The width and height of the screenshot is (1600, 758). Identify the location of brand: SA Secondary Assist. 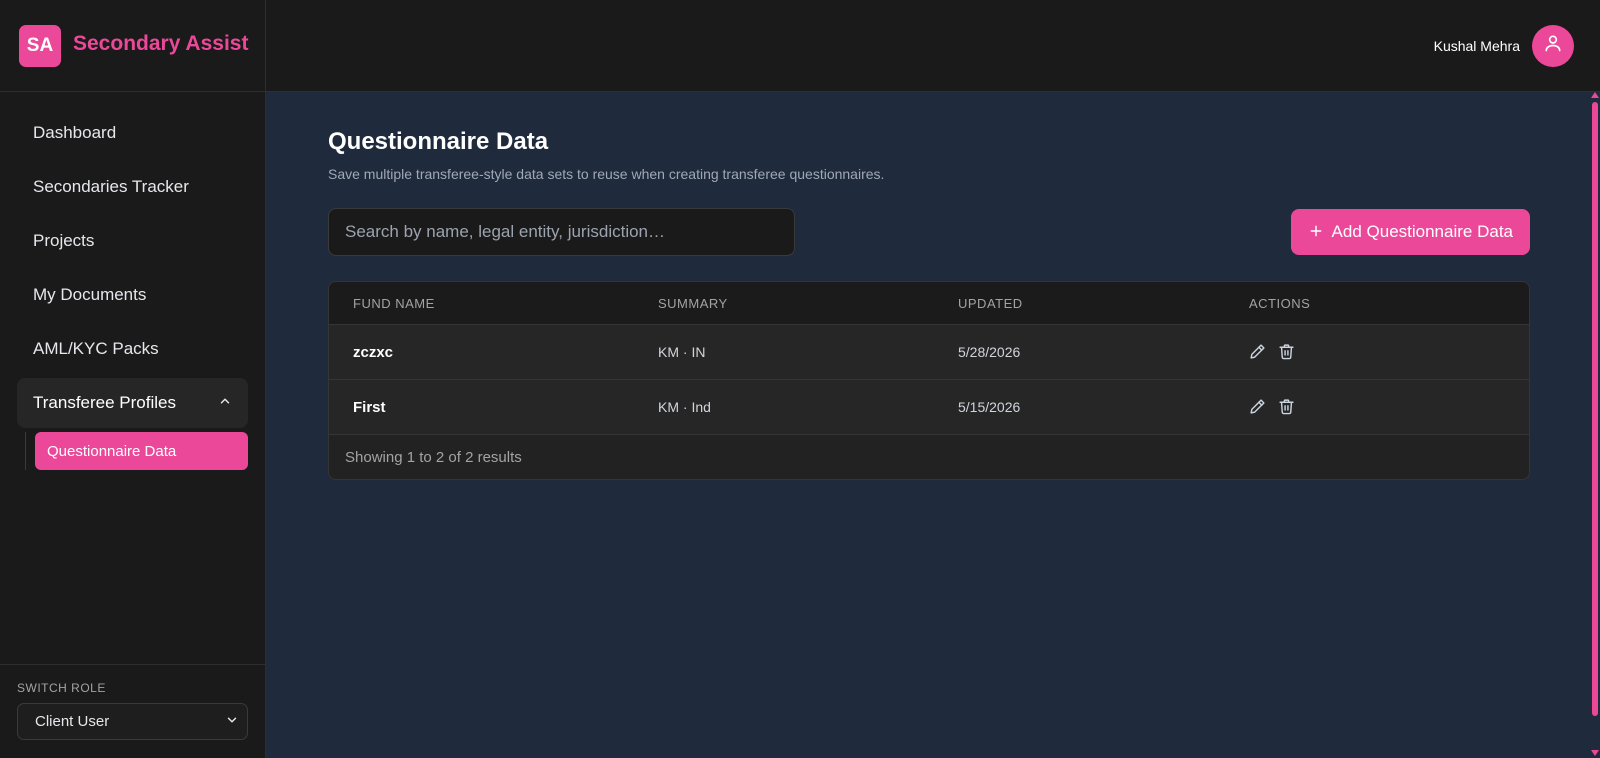
(132, 46).